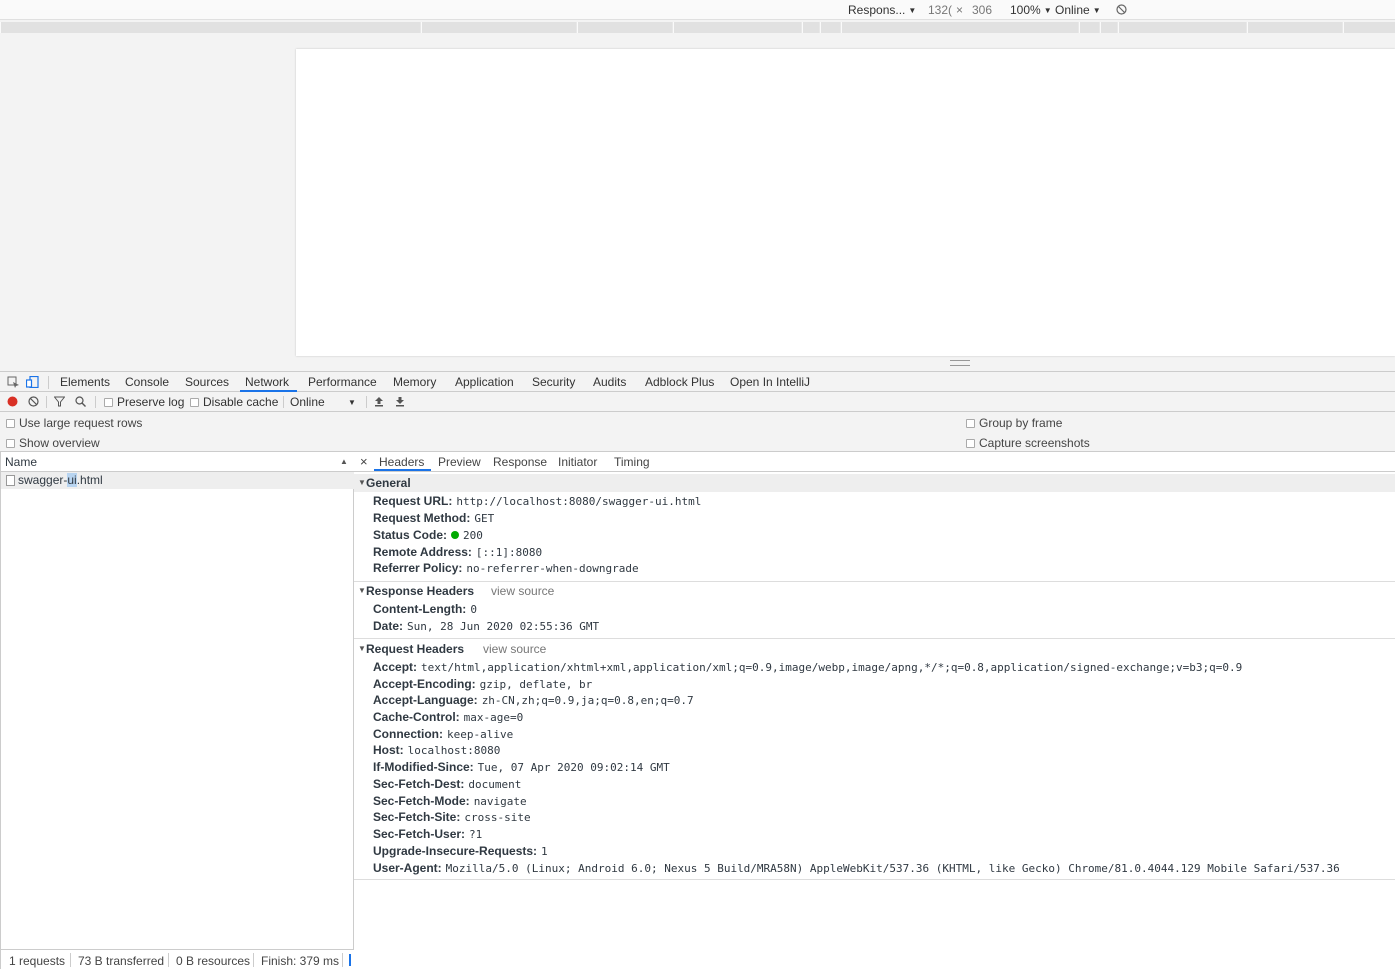 Image resolution: width=1395 pixels, height=969 pixels. I want to click on header-row: Connection: keep-alive, so click(443, 734).